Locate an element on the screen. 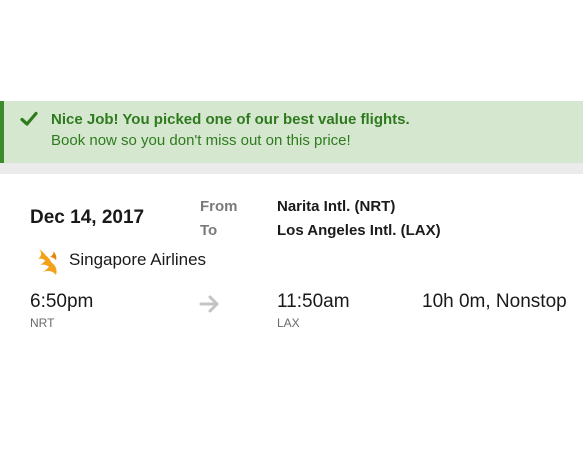 This screenshot has width=583, height=455. checkmark-icon is located at coordinates (29, 118).